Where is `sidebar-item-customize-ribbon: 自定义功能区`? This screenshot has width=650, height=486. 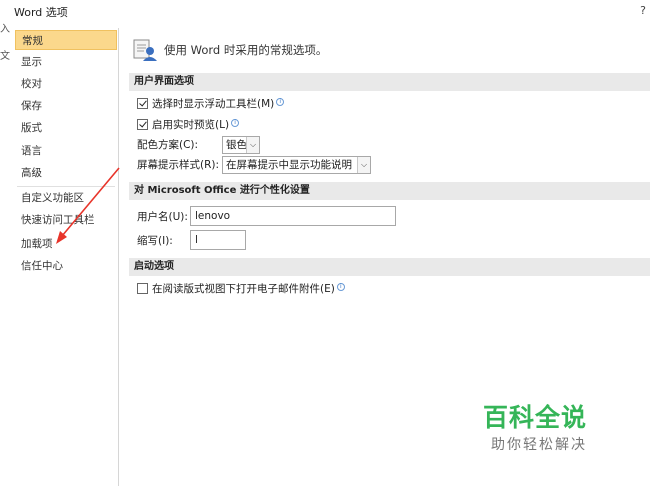 sidebar-item-customize-ribbon: 自定义功能区 is located at coordinates (66, 198).